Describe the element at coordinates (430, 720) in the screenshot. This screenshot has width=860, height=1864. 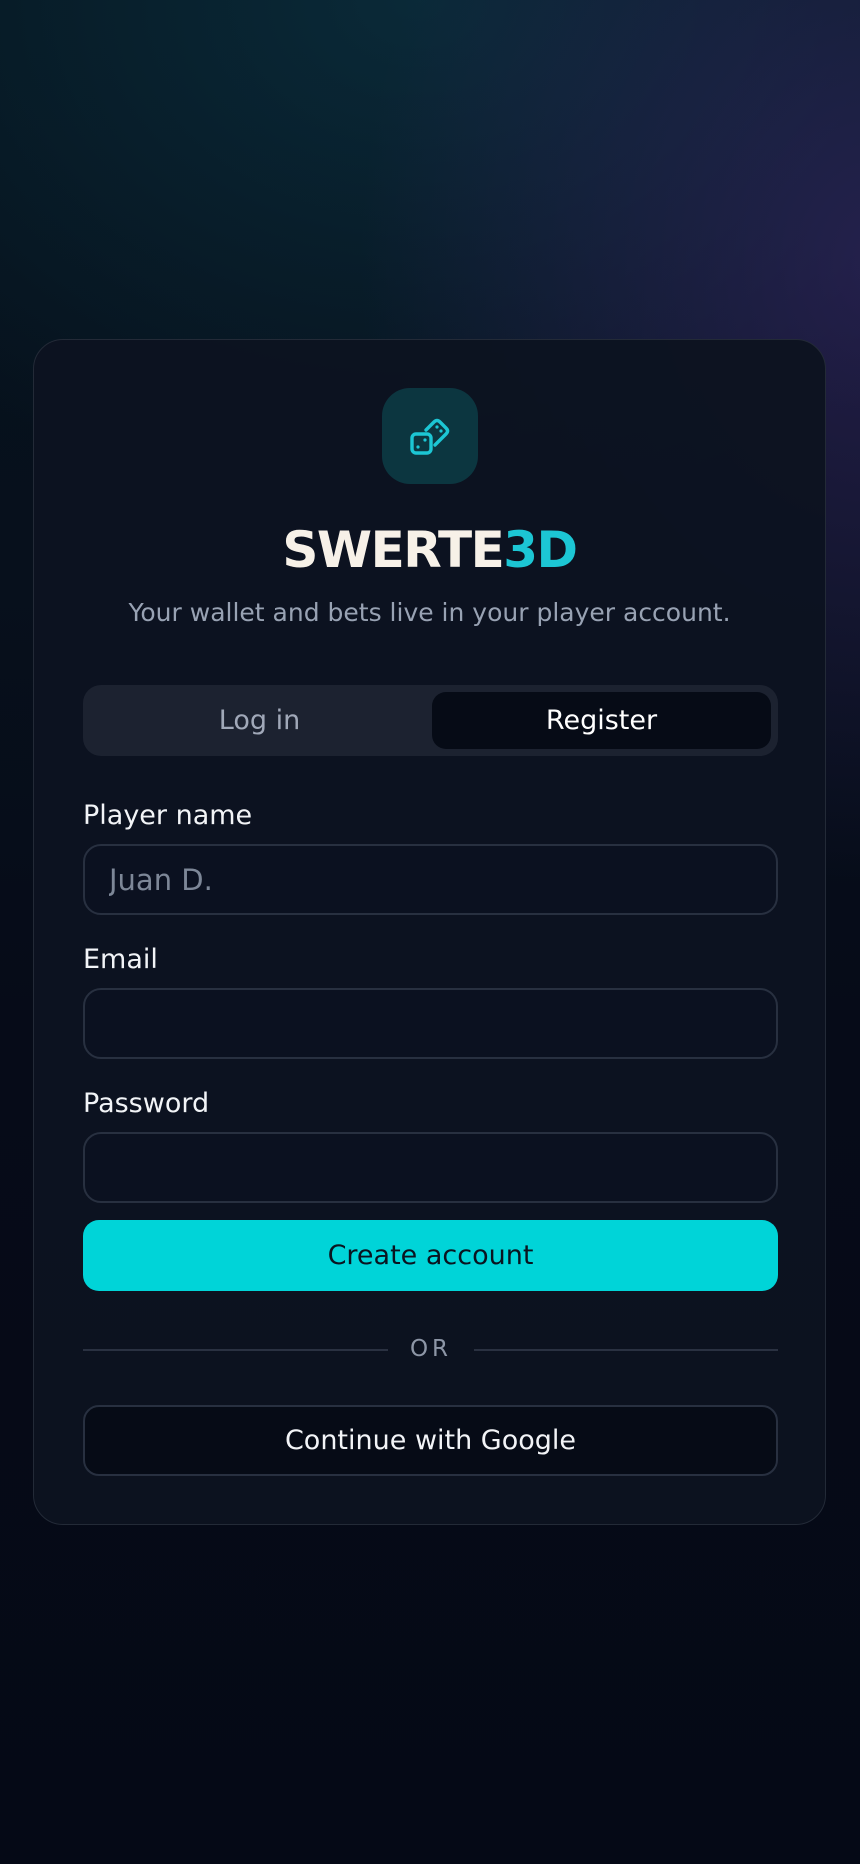
I see `auth-tabs: Log in Register` at that location.